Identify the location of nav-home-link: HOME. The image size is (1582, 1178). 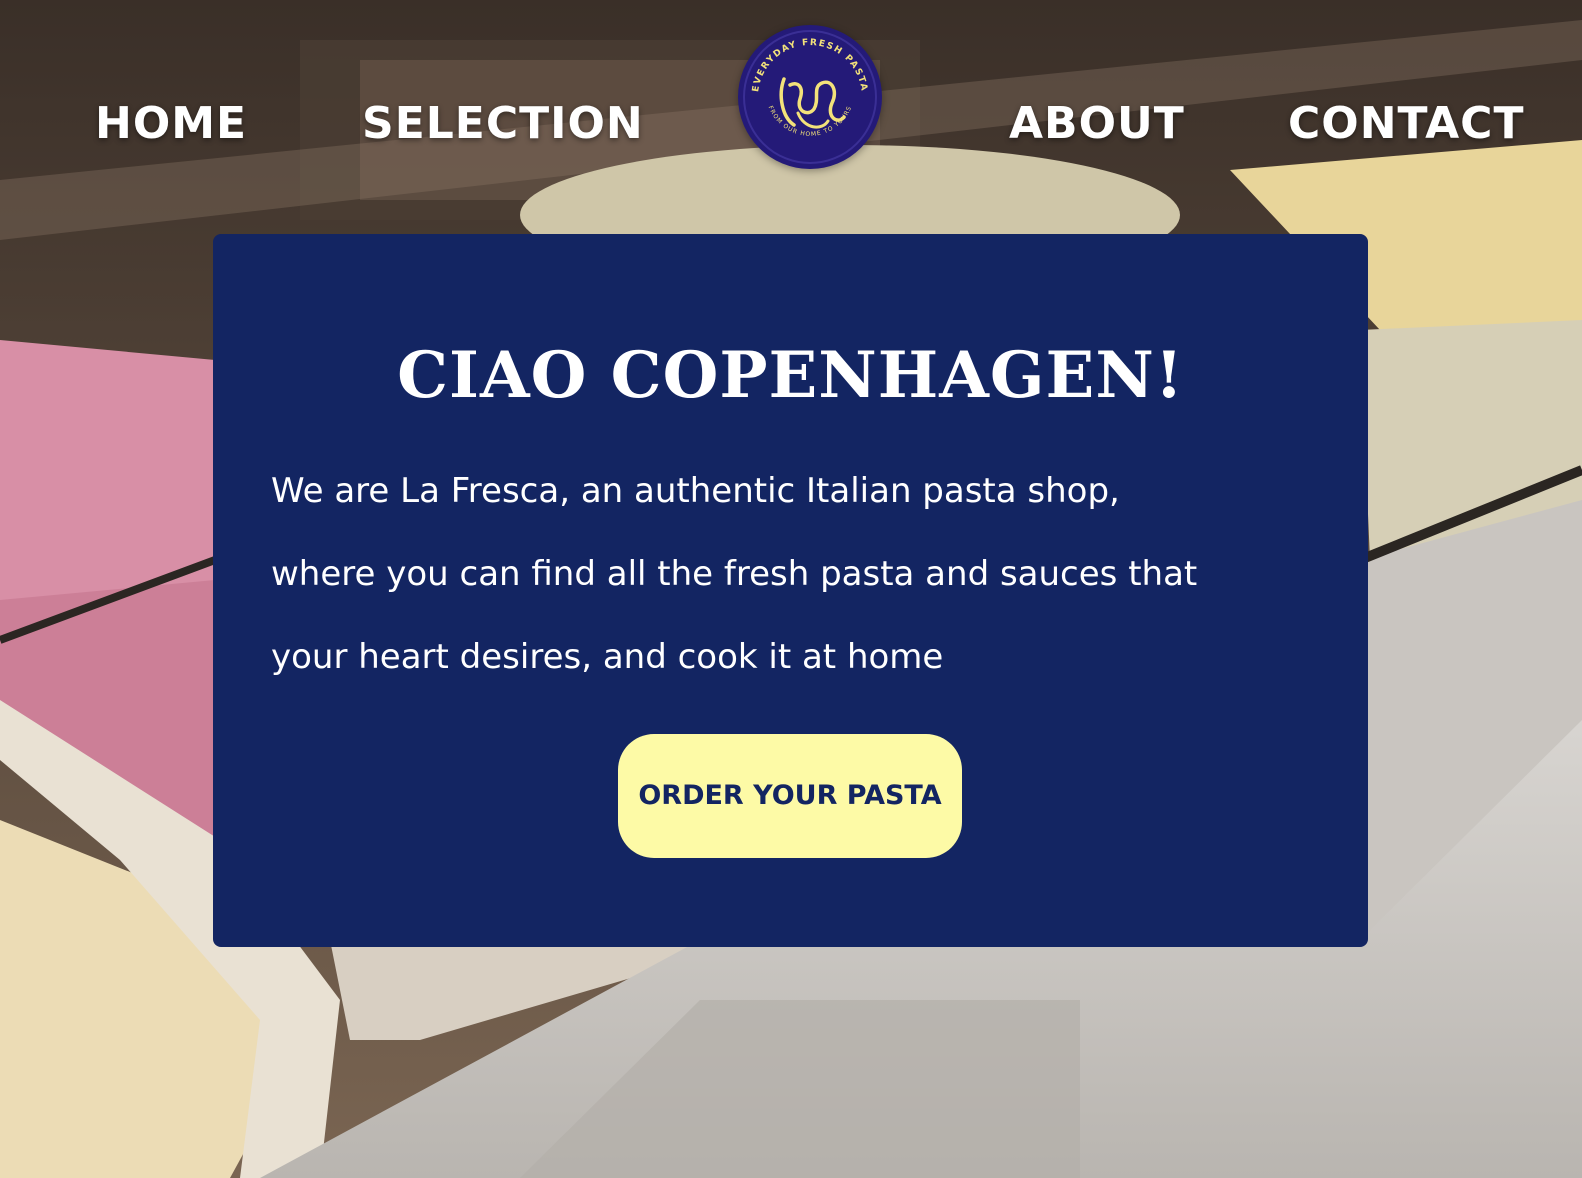
(171, 123).